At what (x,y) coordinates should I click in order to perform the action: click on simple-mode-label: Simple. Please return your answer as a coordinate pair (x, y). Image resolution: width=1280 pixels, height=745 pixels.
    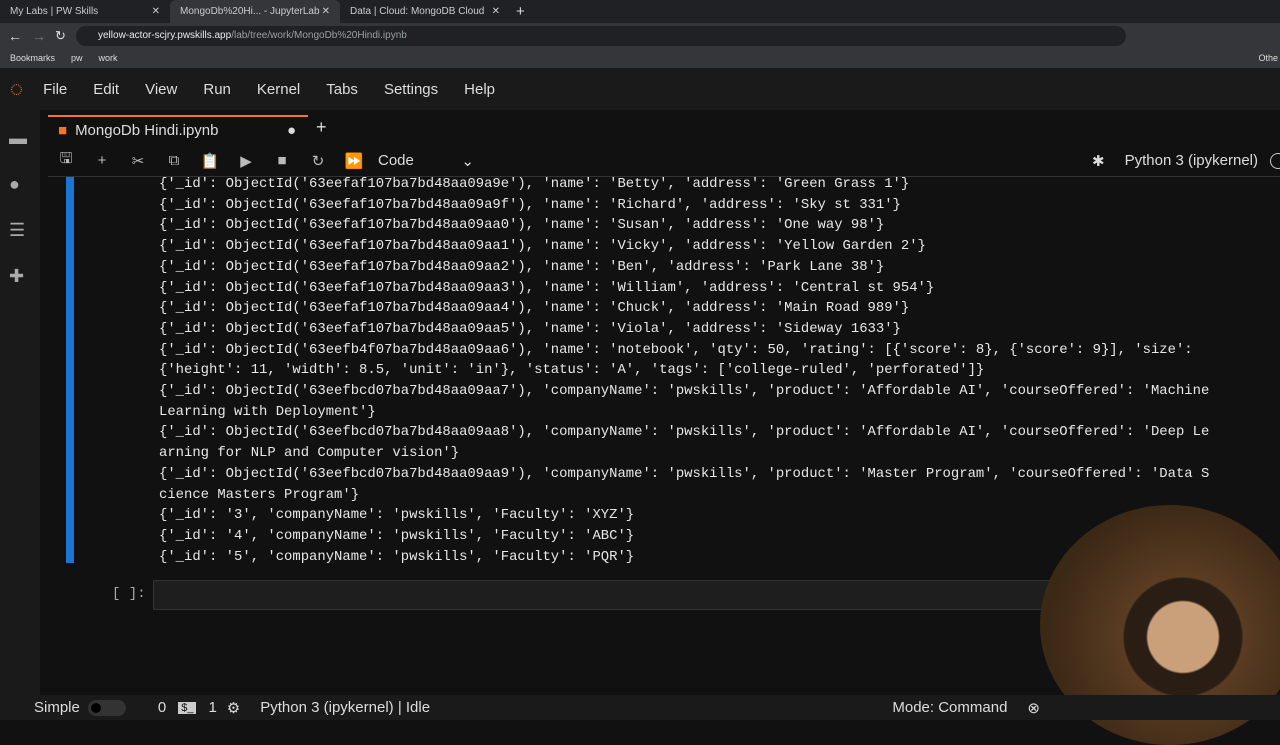
    Looking at the image, I should click on (57, 707).